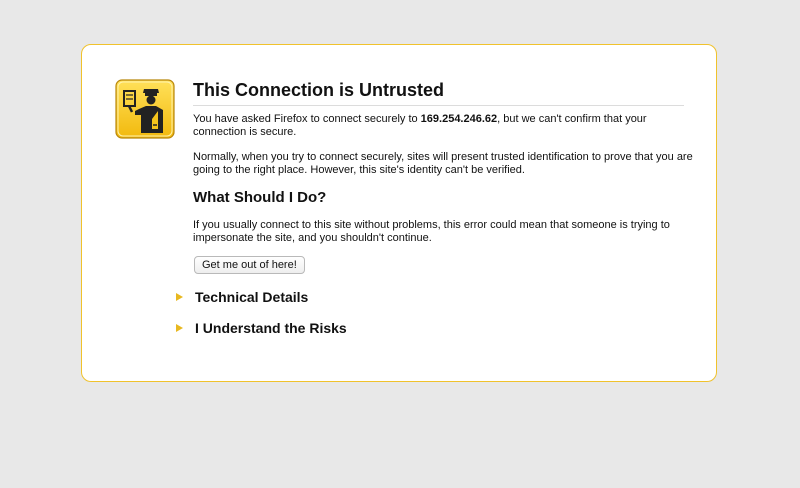  Describe the element at coordinates (249, 265) in the screenshot. I see `get-me-out-button: Get me out of here!` at that location.